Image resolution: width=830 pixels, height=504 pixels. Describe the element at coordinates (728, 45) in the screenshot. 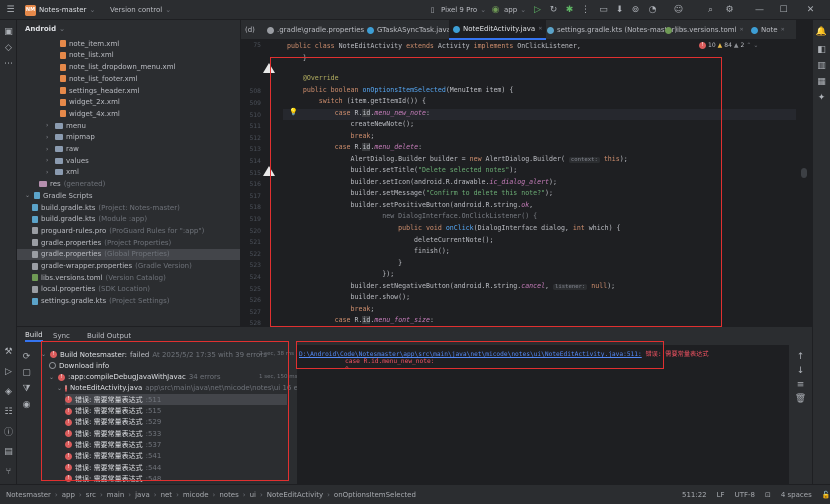

I see `inspection-widget: ! 10 ▲ 84 ▲ 2 ⌃ ⌄` at that location.